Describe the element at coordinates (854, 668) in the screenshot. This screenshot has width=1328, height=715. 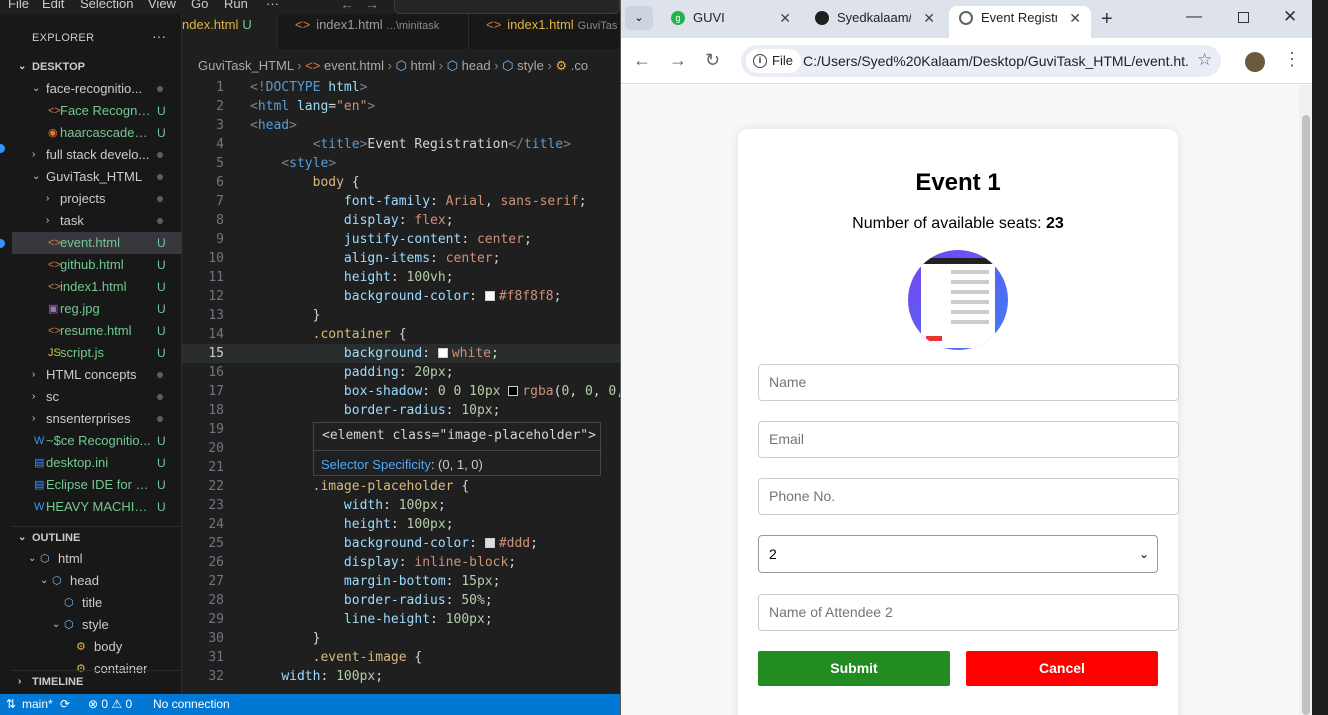
I see `submit-button: Submit` at that location.